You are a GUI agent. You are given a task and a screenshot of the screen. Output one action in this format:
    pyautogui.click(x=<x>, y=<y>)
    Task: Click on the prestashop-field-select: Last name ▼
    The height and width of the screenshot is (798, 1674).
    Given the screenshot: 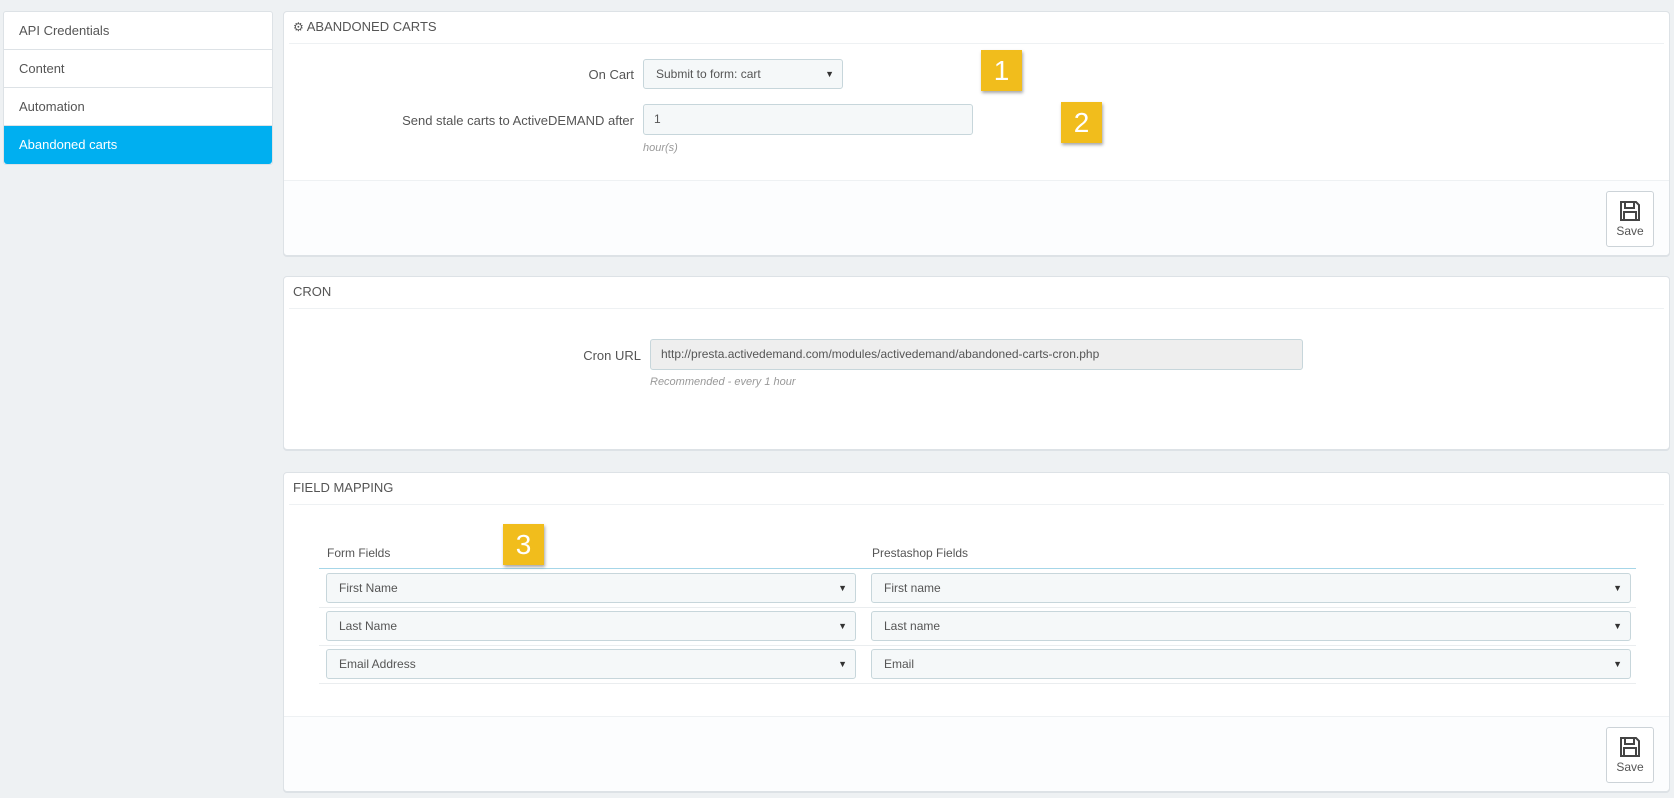 What is the action you would take?
    pyautogui.click(x=1251, y=626)
    